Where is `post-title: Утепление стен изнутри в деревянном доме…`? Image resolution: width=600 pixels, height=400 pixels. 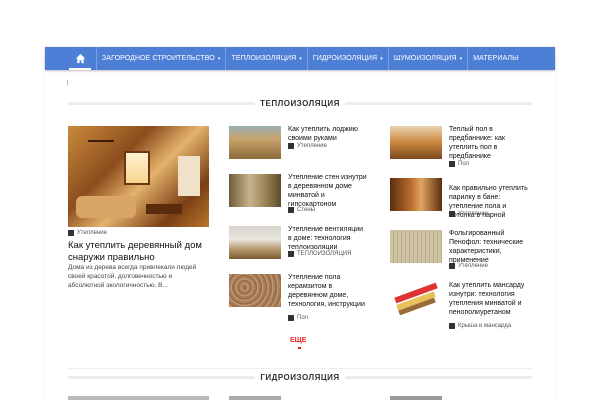
post-title: Утепление стен изнутри в деревянном доме… is located at coordinates (328, 191).